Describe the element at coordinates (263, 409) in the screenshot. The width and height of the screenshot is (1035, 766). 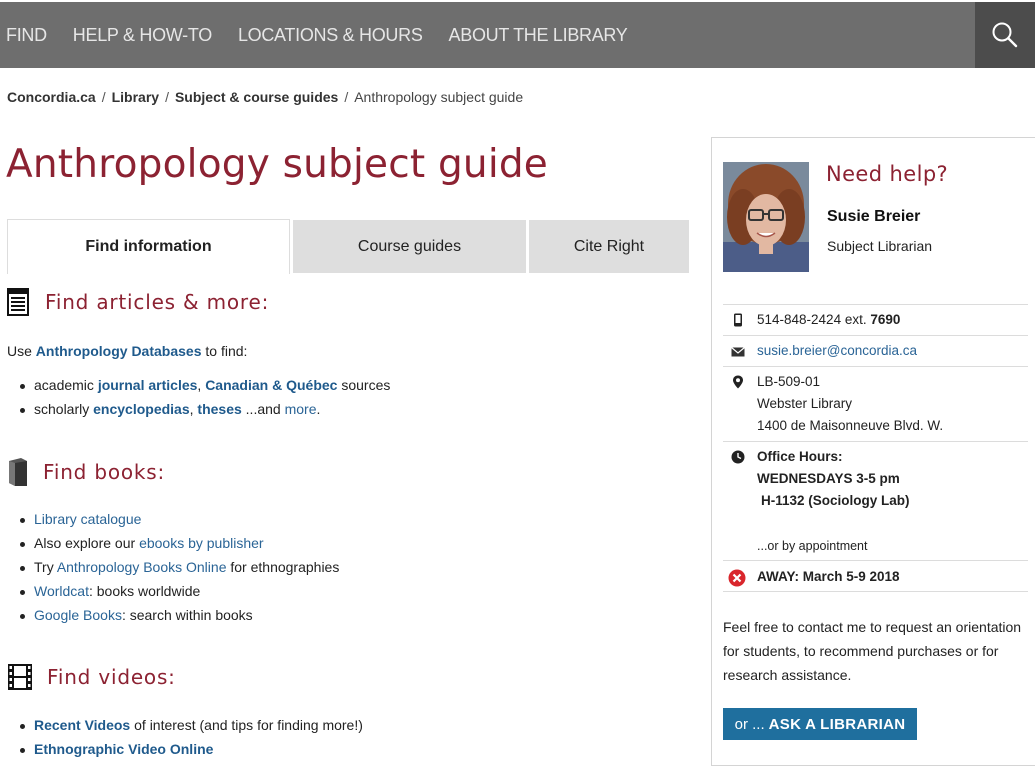
I see `item-text: ...and` at that location.